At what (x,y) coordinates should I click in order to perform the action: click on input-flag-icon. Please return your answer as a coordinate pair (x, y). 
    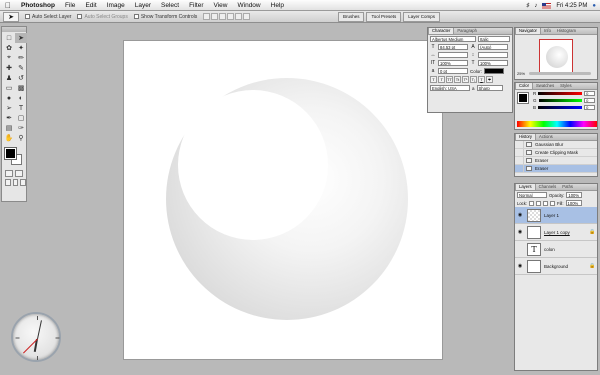
    Looking at the image, I should click on (547, 5).